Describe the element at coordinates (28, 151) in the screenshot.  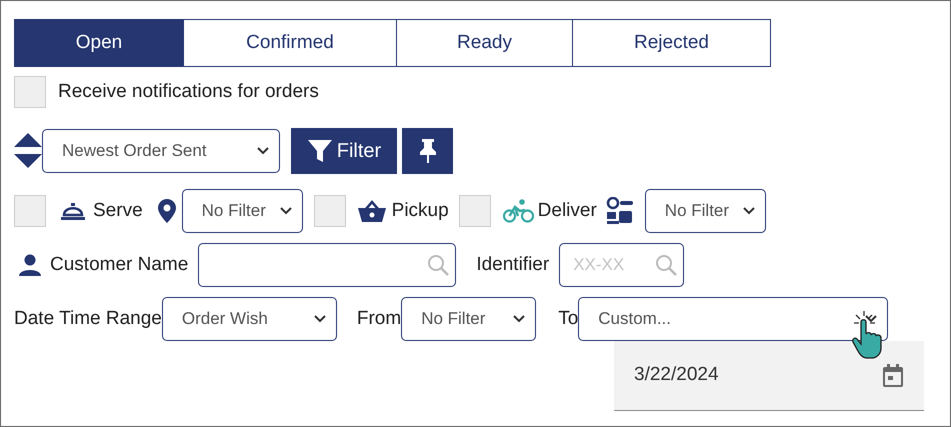
I see `sort-arrows-icon` at that location.